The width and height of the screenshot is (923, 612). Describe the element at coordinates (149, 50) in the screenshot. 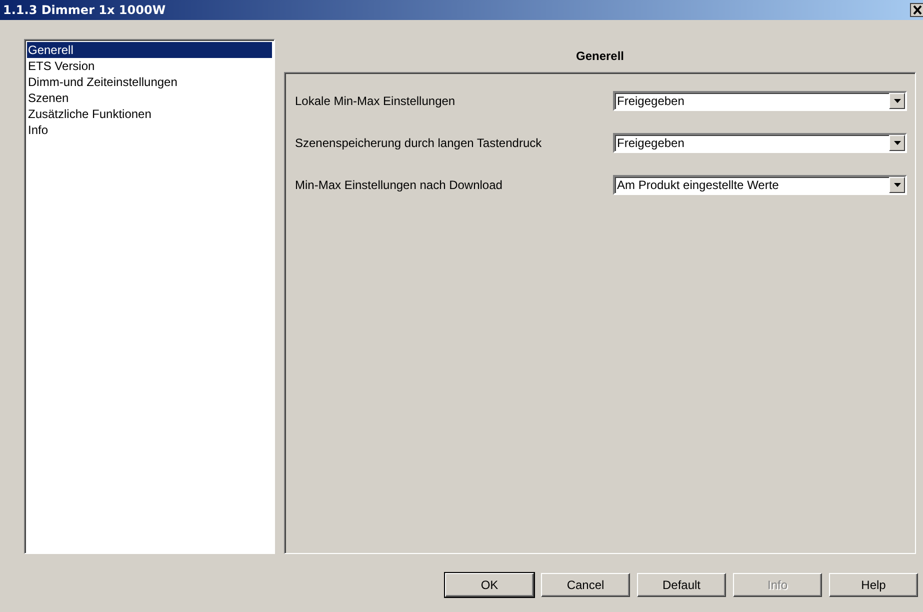

I see `sidebar-item: Generell` at that location.